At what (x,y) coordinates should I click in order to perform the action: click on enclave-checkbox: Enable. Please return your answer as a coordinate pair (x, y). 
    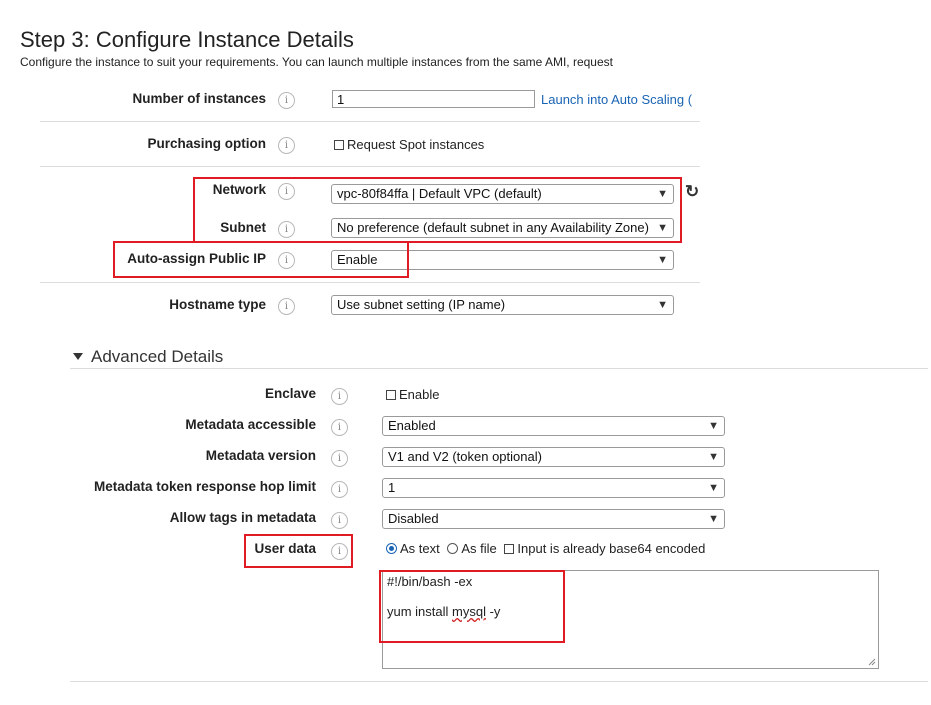
    Looking at the image, I should click on (412, 394).